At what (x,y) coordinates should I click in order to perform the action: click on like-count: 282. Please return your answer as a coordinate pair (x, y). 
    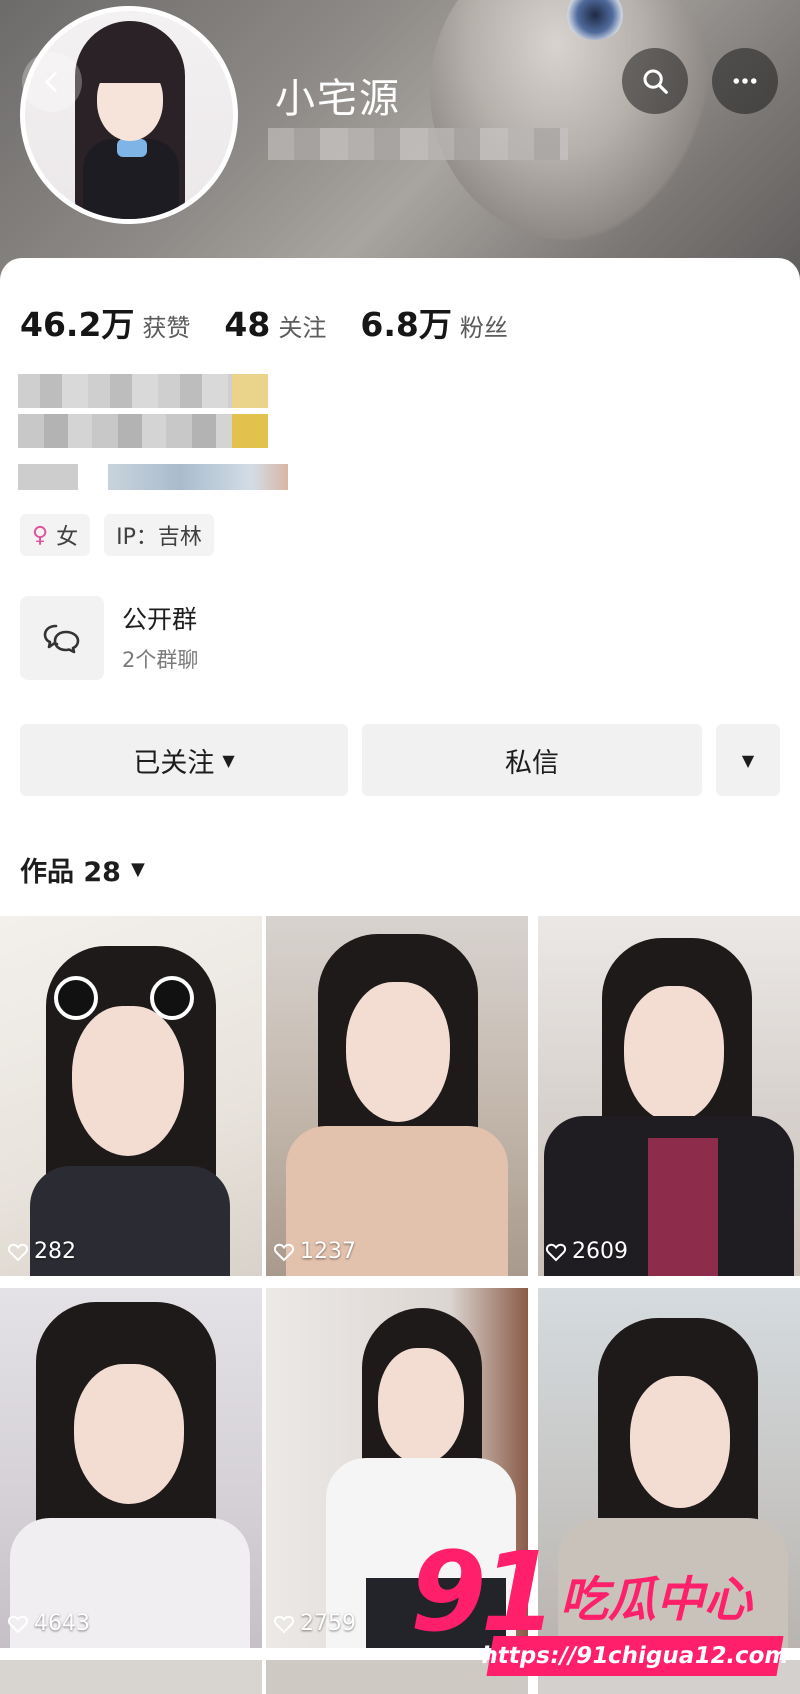
    Looking at the image, I should click on (41, 1251).